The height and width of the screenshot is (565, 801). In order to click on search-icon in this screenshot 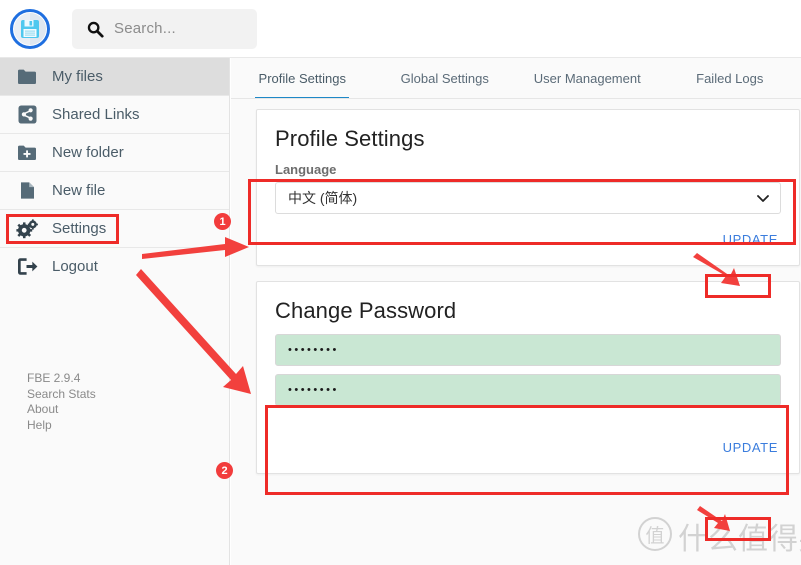, I will do `click(95, 29)`.